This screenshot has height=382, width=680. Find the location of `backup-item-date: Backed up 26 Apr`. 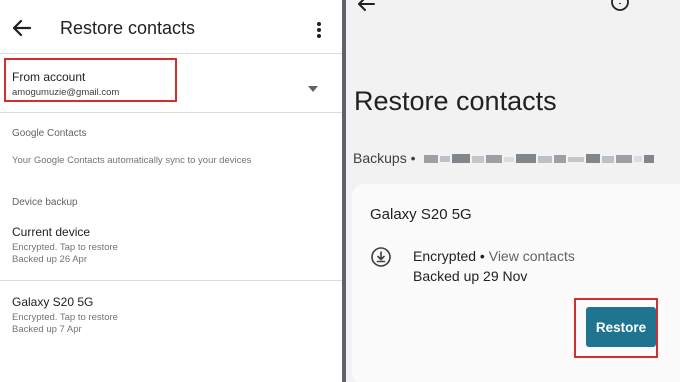

backup-item-date: Backed up 26 Apr is located at coordinates (49, 259).